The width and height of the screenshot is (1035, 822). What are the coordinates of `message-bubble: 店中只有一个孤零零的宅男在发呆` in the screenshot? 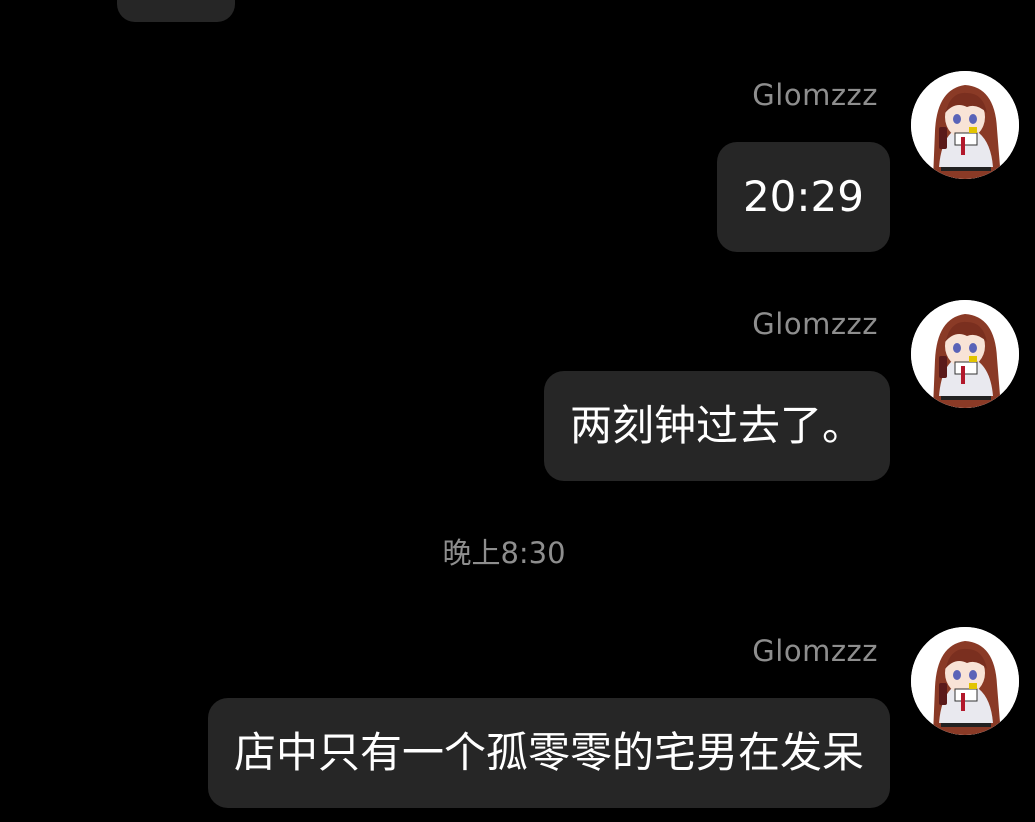 It's located at (548, 753).